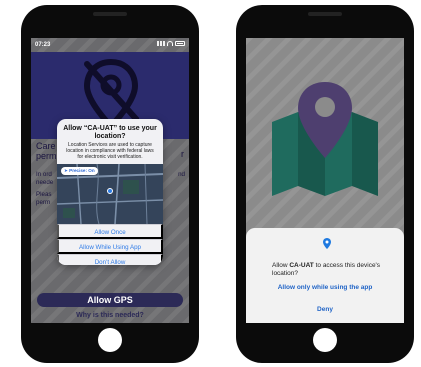  What do you see at coordinates (79, 171) in the screenshot?
I see `precise-toggle: ➤ Precise: On` at bounding box center [79, 171].